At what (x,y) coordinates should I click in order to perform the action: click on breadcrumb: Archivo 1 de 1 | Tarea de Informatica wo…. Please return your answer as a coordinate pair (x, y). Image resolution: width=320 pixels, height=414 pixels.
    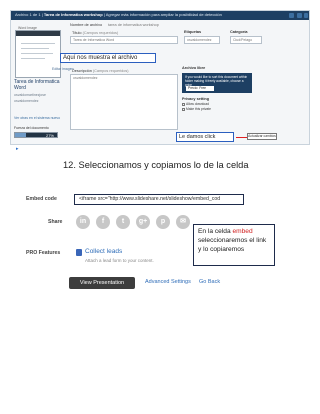
    Looking at the image, I should click on (118, 14).